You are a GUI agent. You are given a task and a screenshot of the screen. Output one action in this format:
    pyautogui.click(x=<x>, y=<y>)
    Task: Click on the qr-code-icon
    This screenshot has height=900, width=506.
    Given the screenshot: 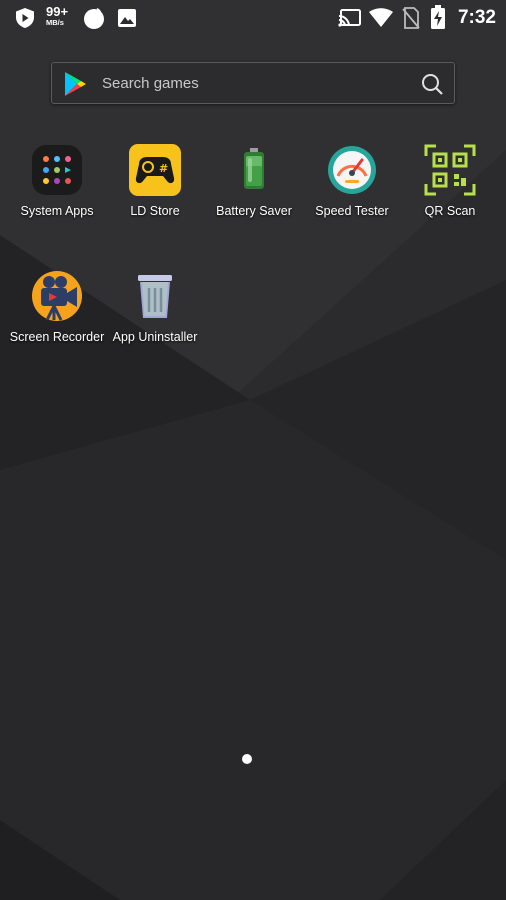 What is the action you would take?
    pyautogui.click(x=450, y=170)
    